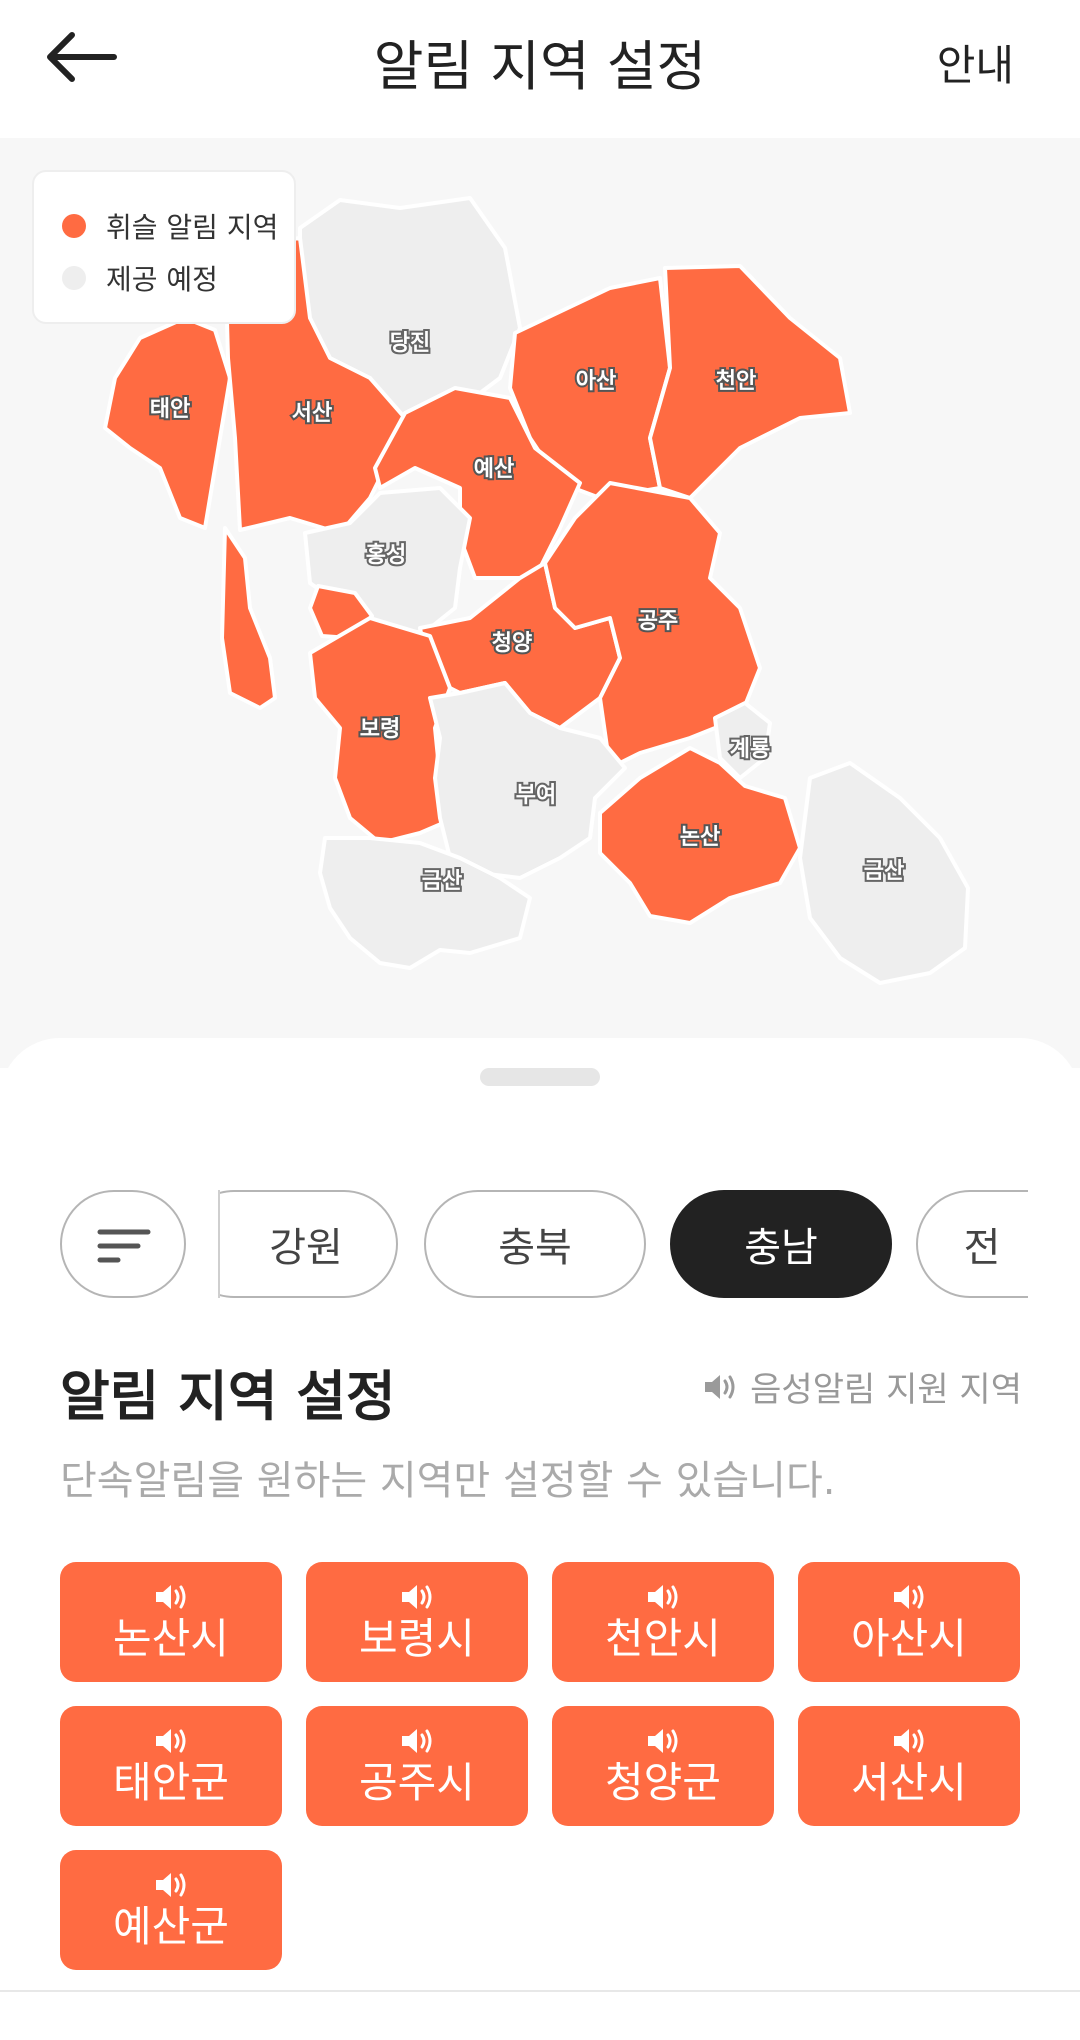  What do you see at coordinates (750, 749) in the screenshot?
I see `map-label-gyeryong: 계룡` at bounding box center [750, 749].